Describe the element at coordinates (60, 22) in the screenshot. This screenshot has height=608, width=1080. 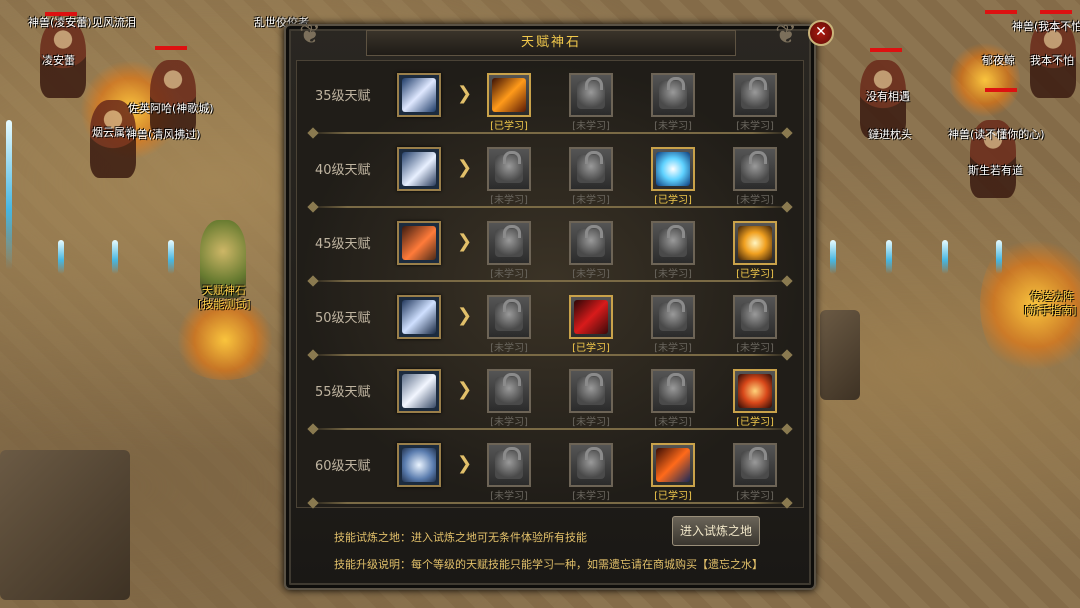
I see `player-name: 神兽(凌安蕾)` at that location.